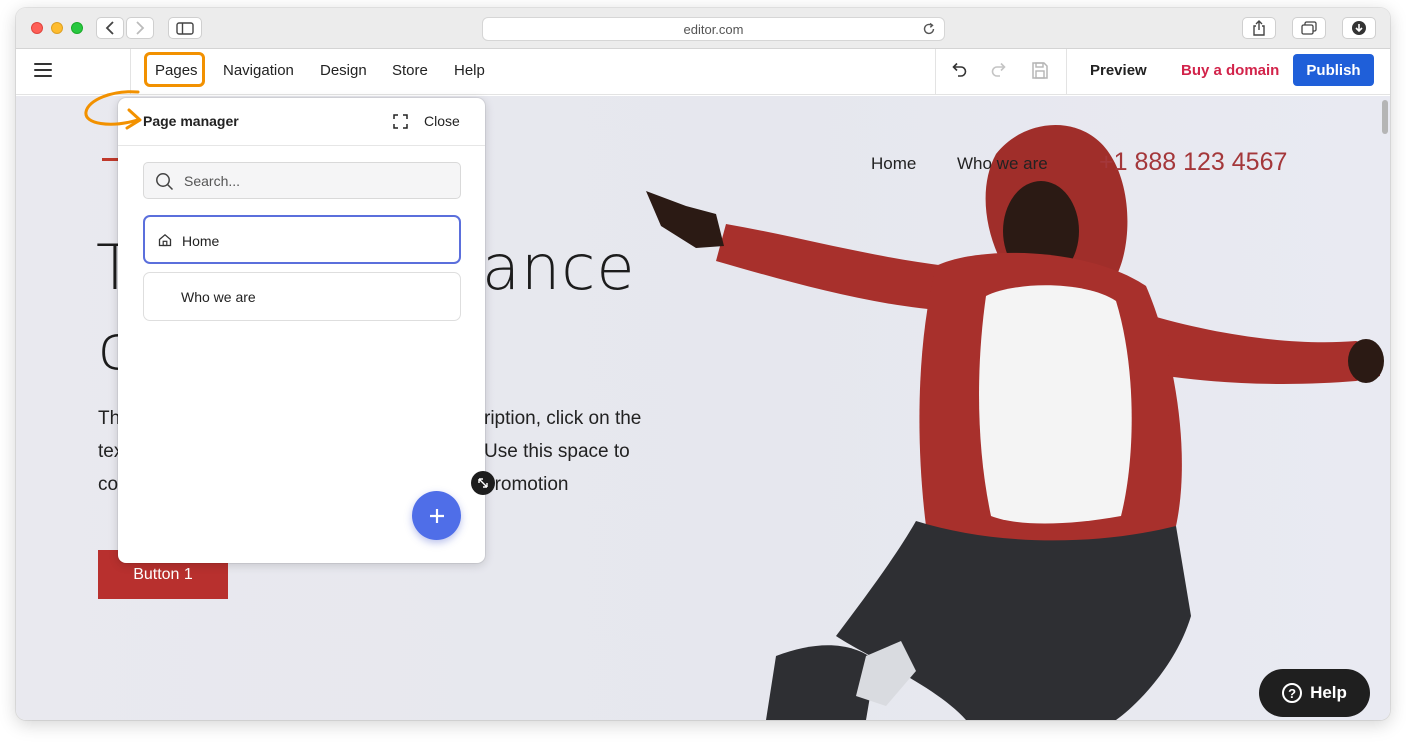 The height and width of the screenshot is (744, 1406). What do you see at coordinates (57, 28) in the screenshot?
I see `minimize-window-button` at bounding box center [57, 28].